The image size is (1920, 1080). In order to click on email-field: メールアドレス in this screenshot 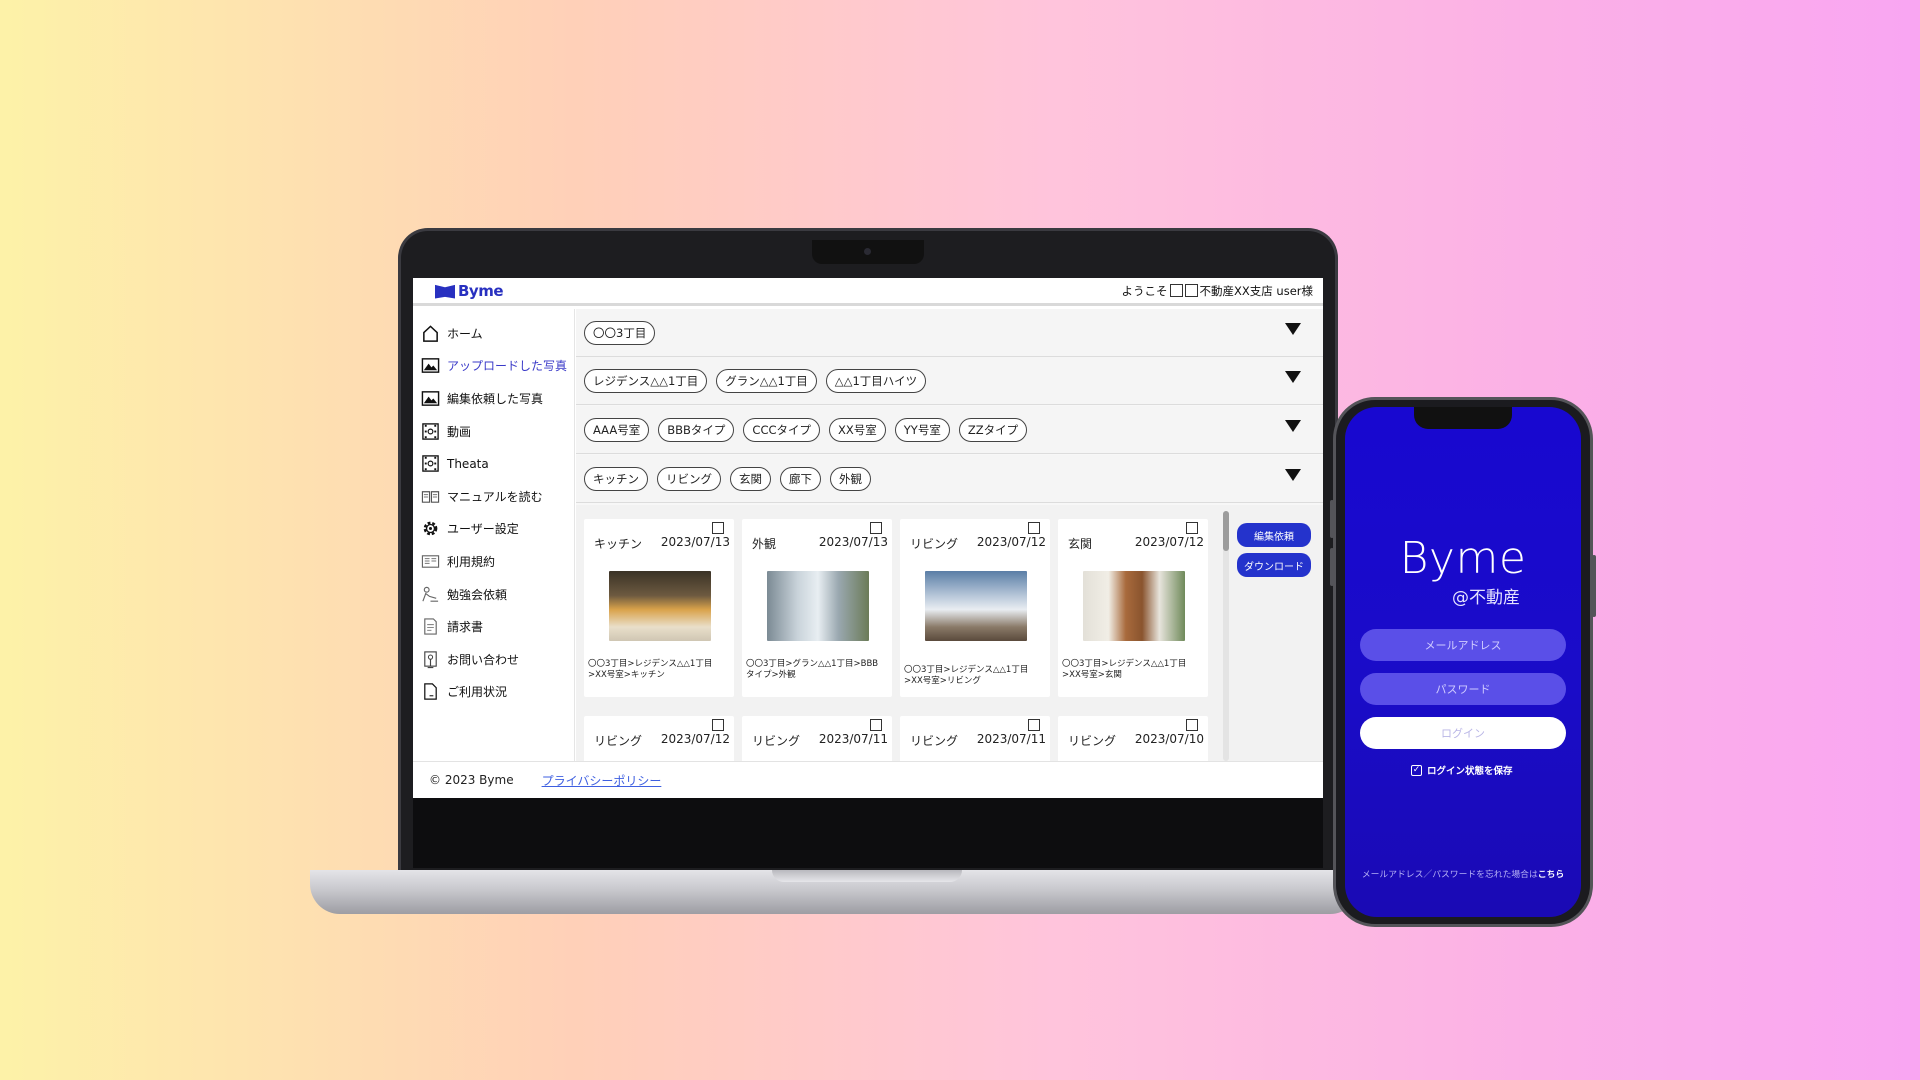, I will do `click(1463, 645)`.